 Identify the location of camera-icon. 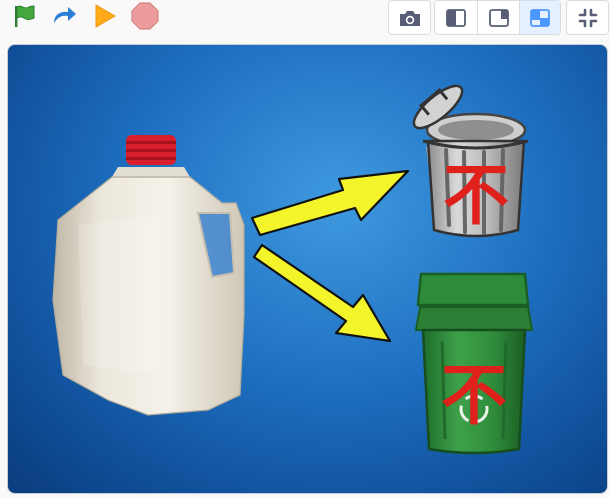
(410, 17).